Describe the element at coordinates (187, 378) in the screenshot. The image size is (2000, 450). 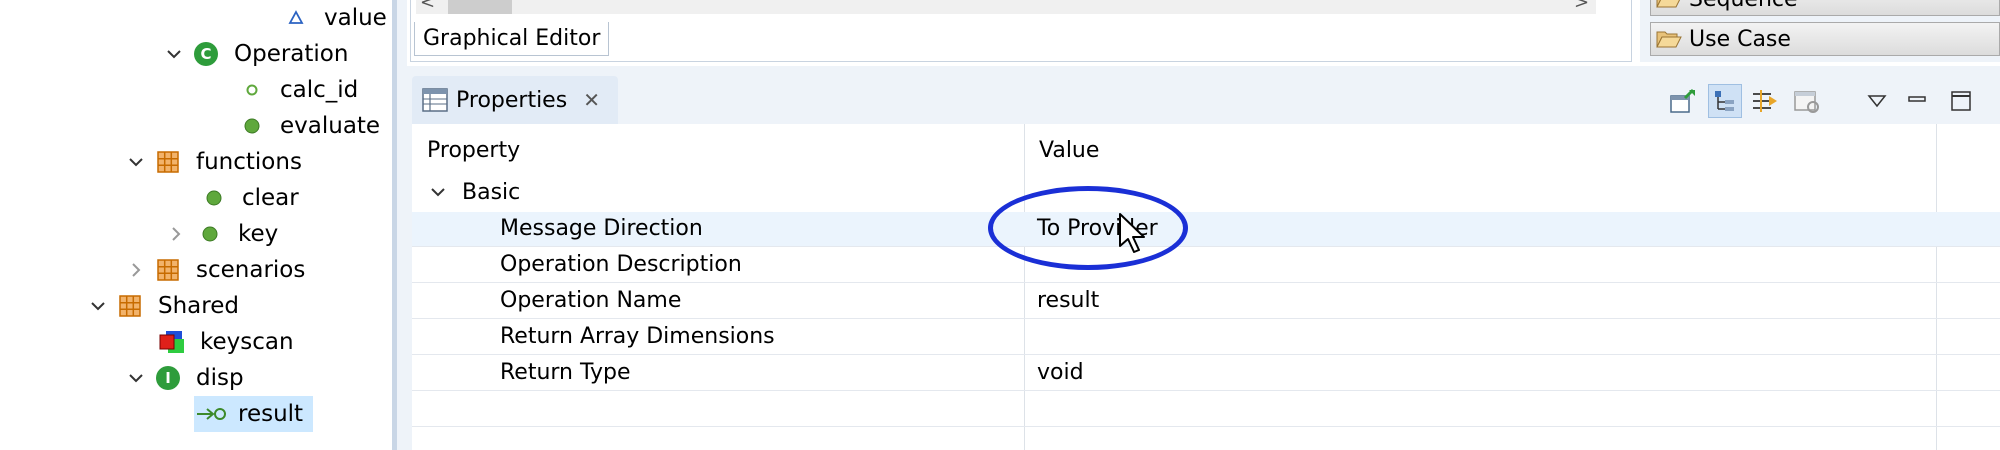
I see `tree-item-disp: I disp` at that location.